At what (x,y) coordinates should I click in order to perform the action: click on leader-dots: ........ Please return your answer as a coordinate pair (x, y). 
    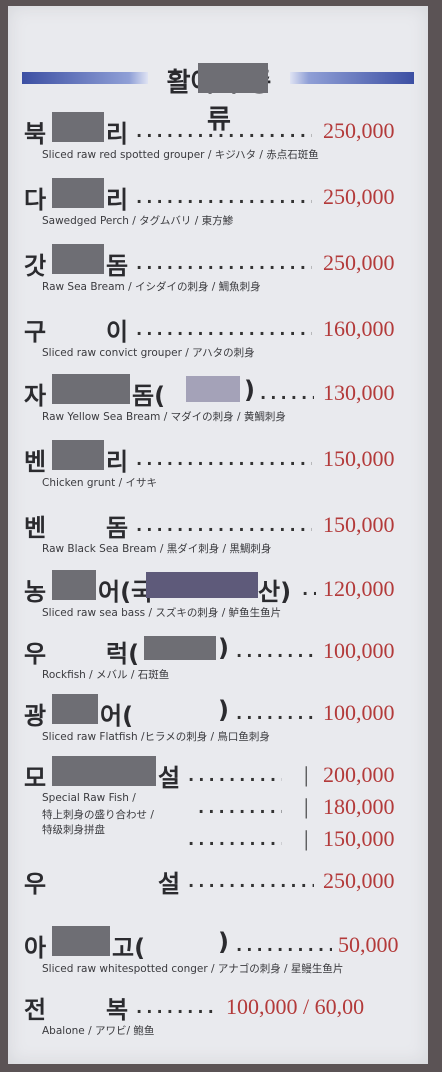
    Looking at the image, I should click on (286, 394).